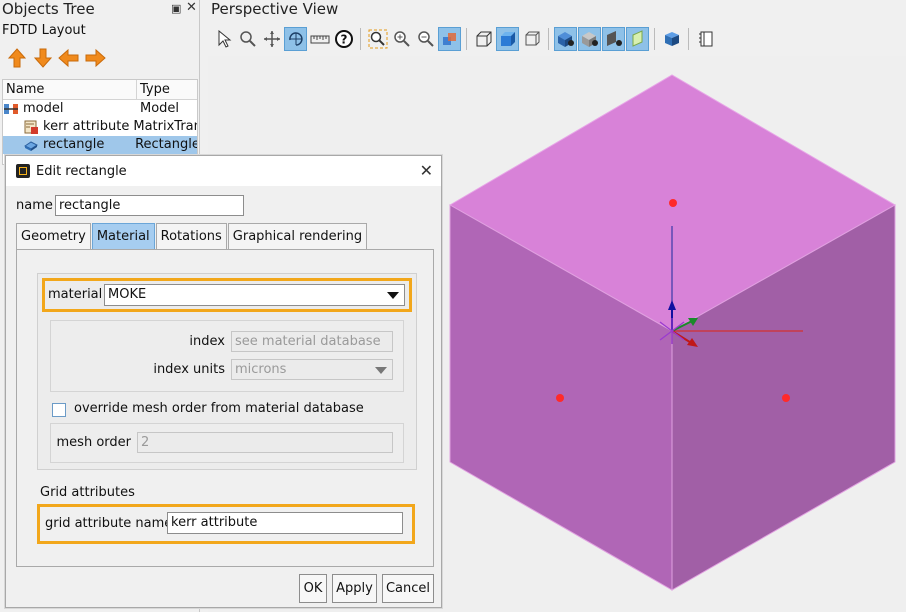  Describe the element at coordinates (127, 294) in the screenshot. I see `material-select-value: MOKE` at that location.